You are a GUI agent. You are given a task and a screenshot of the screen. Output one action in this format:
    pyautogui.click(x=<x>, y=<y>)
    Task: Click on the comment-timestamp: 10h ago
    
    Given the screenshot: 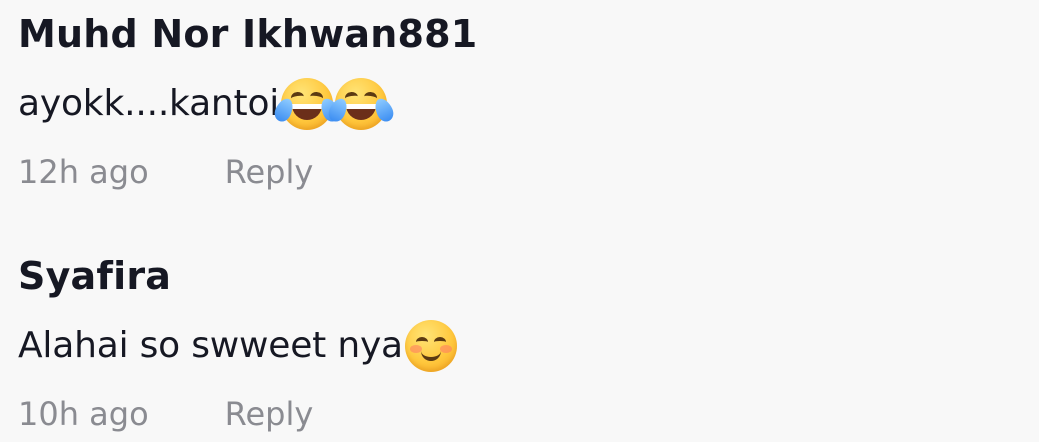 What is the action you would take?
    pyautogui.click(x=83, y=414)
    